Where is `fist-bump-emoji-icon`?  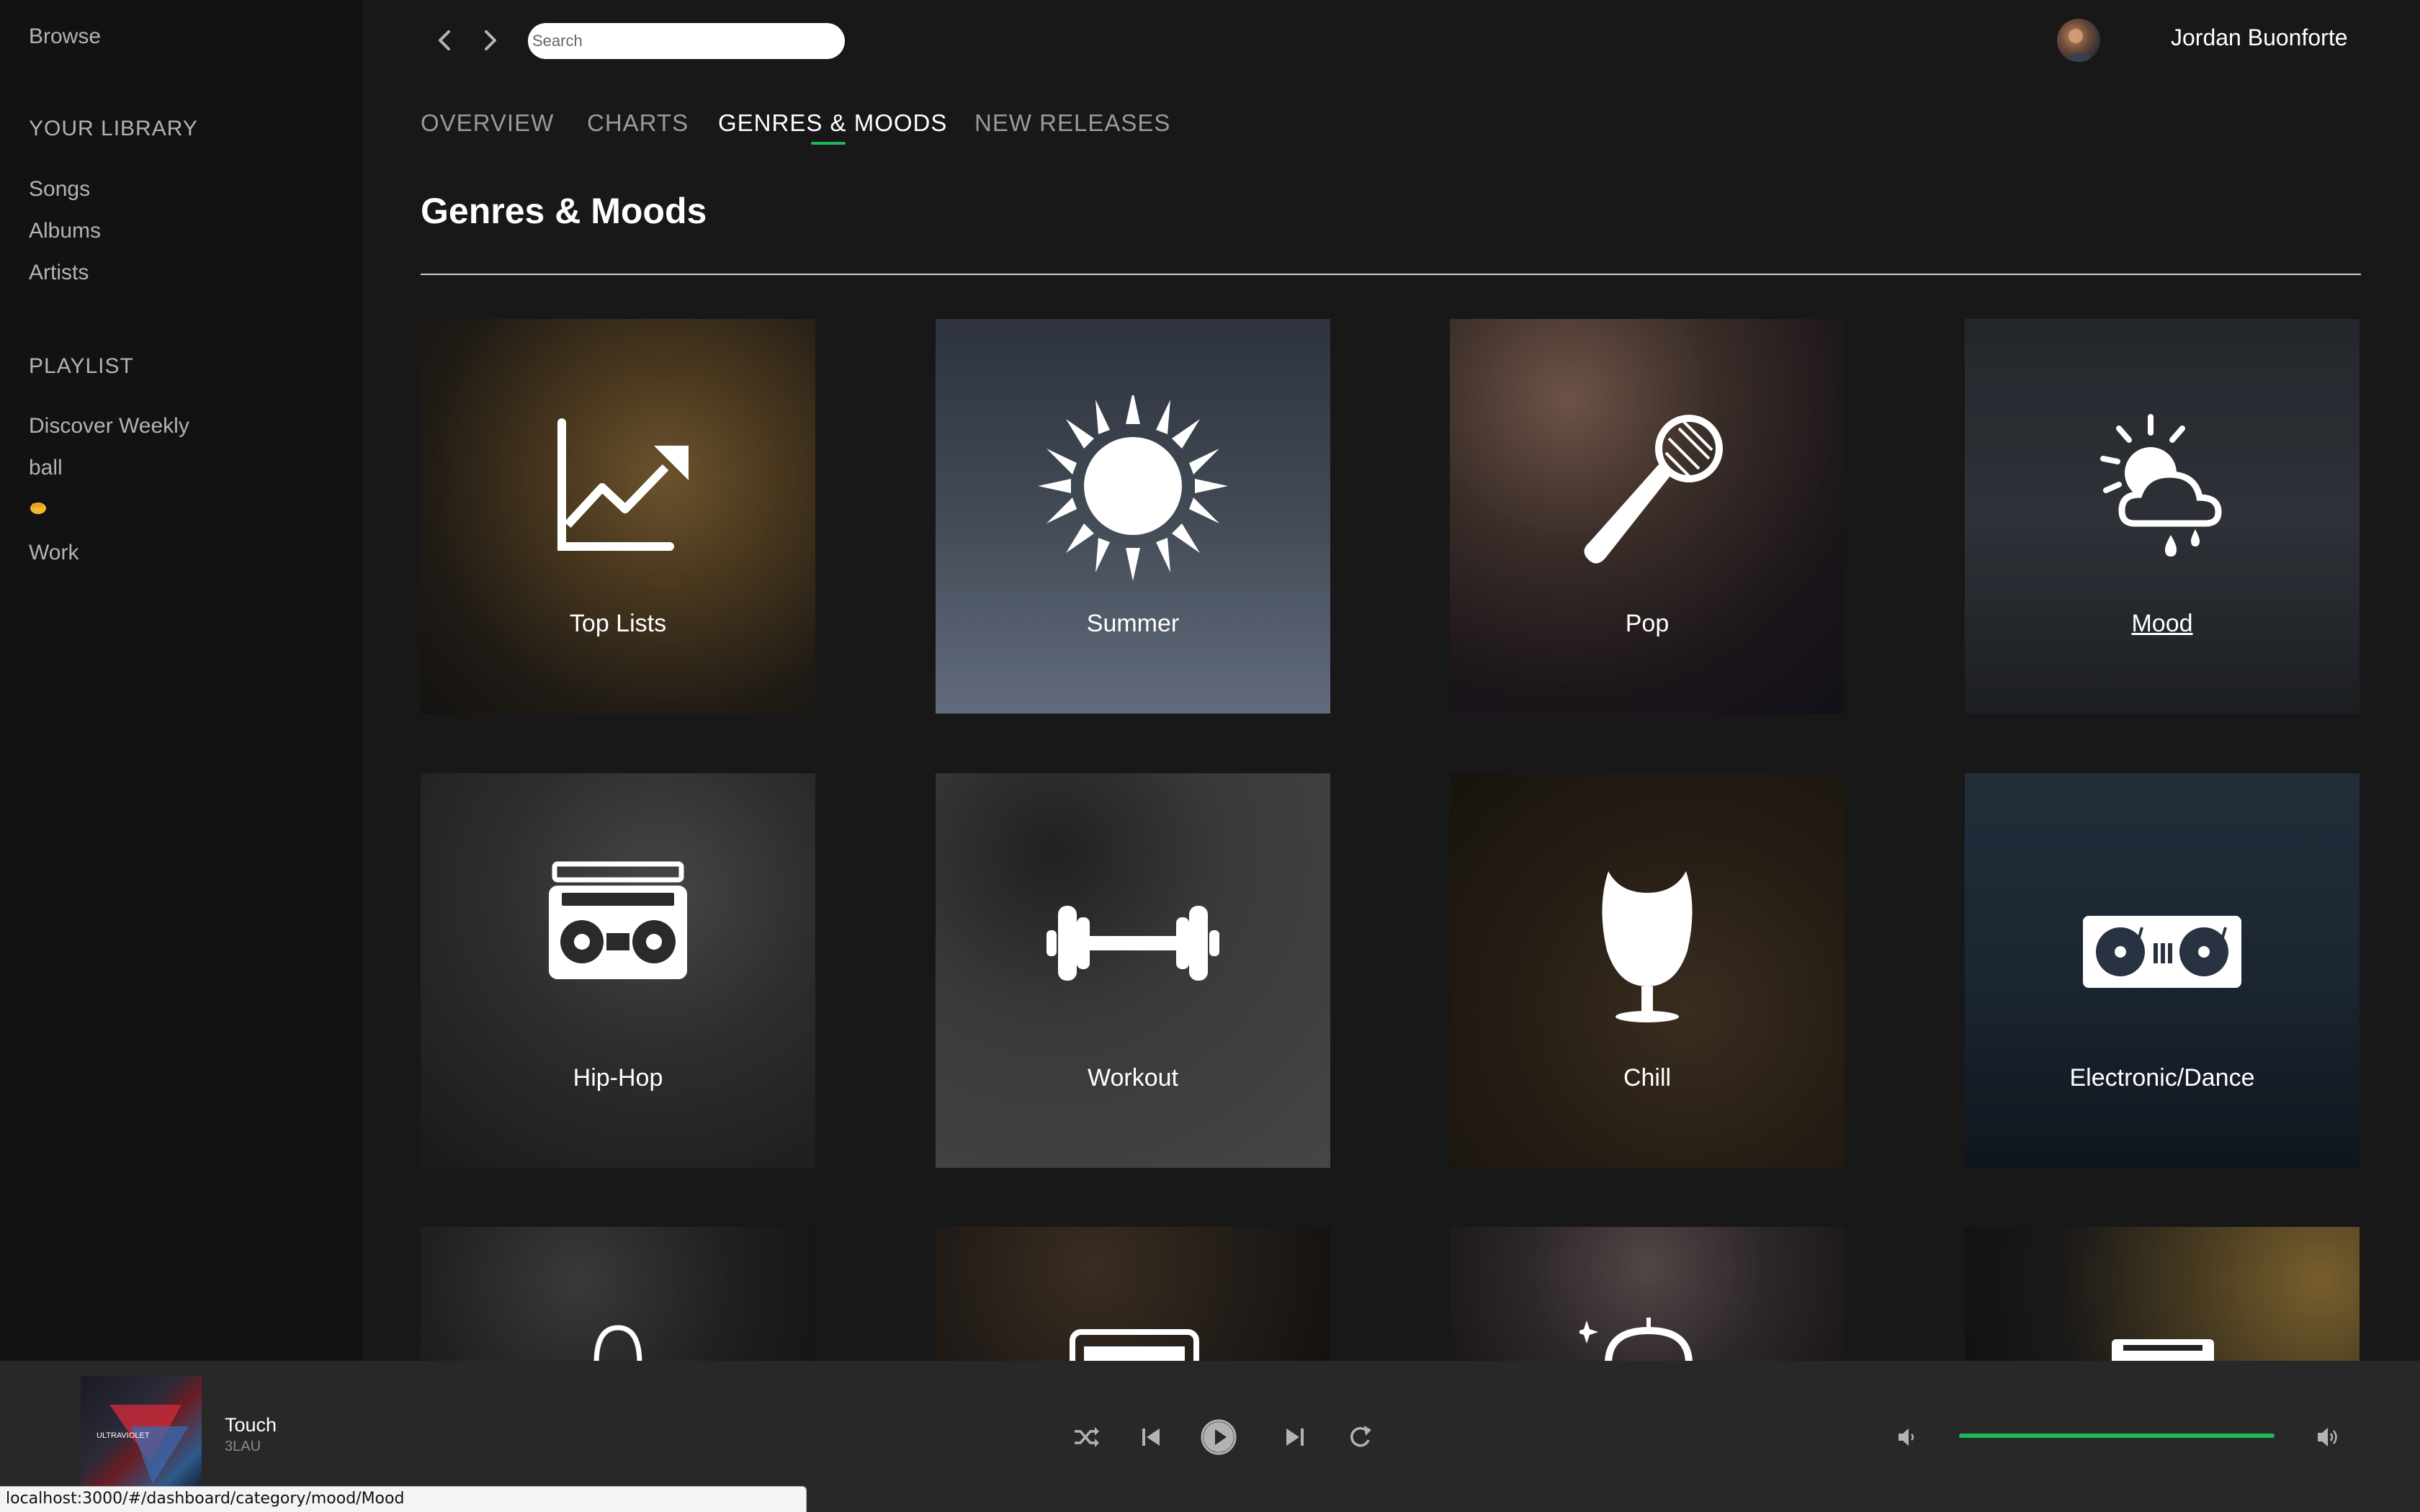
fist-bump-emoji-icon is located at coordinates (38, 507).